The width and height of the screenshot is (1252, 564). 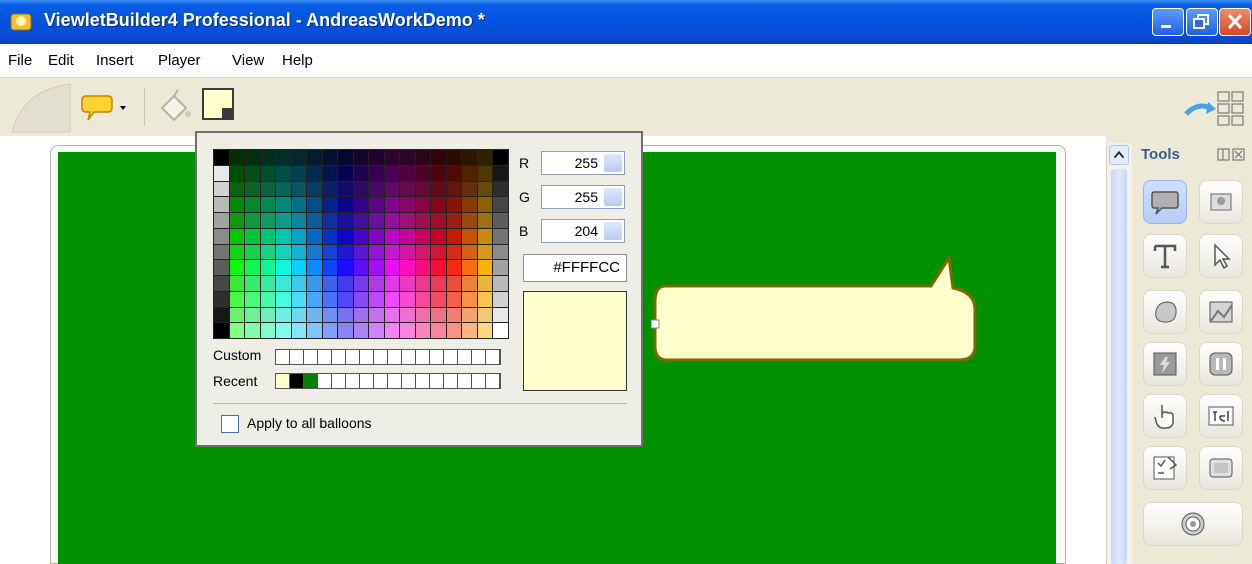 I want to click on shape-icon, so click(x=1165, y=312).